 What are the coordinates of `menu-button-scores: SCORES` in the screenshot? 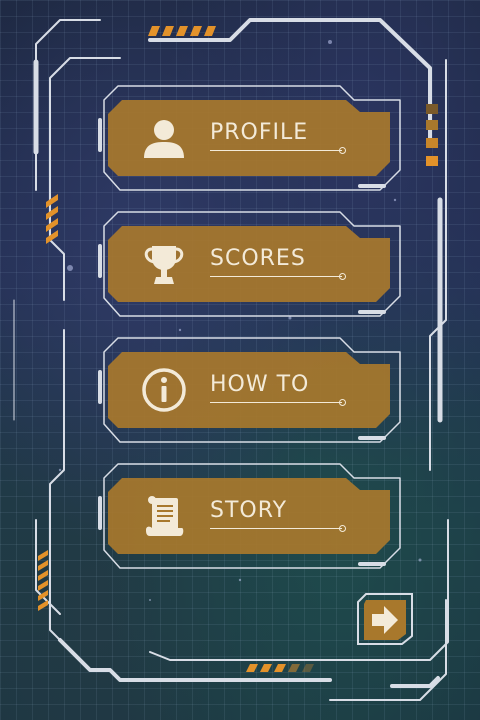 It's located at (249, 264).